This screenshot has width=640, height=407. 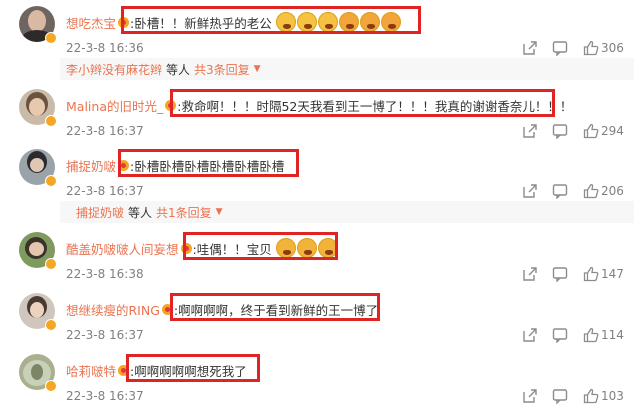 I want to click on comment-actions: 147, so click(x=571, y=274).